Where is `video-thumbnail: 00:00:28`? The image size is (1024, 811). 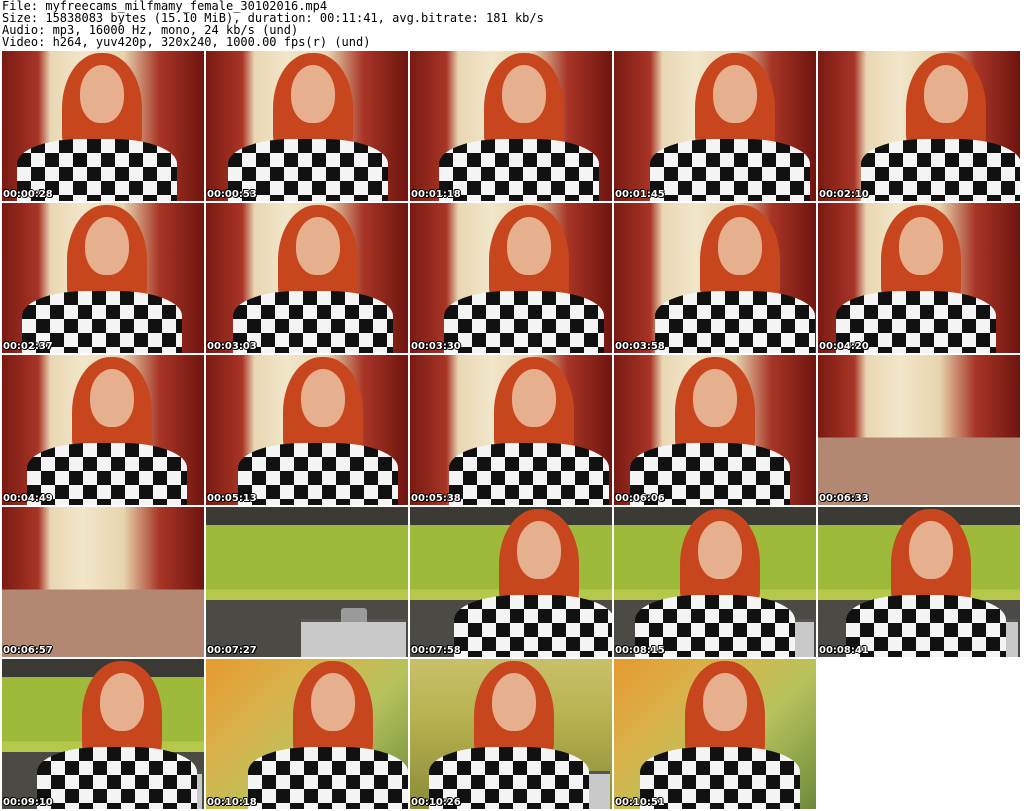 video-thumbnail: 00:00:28 is located at coordinates (103, 126).